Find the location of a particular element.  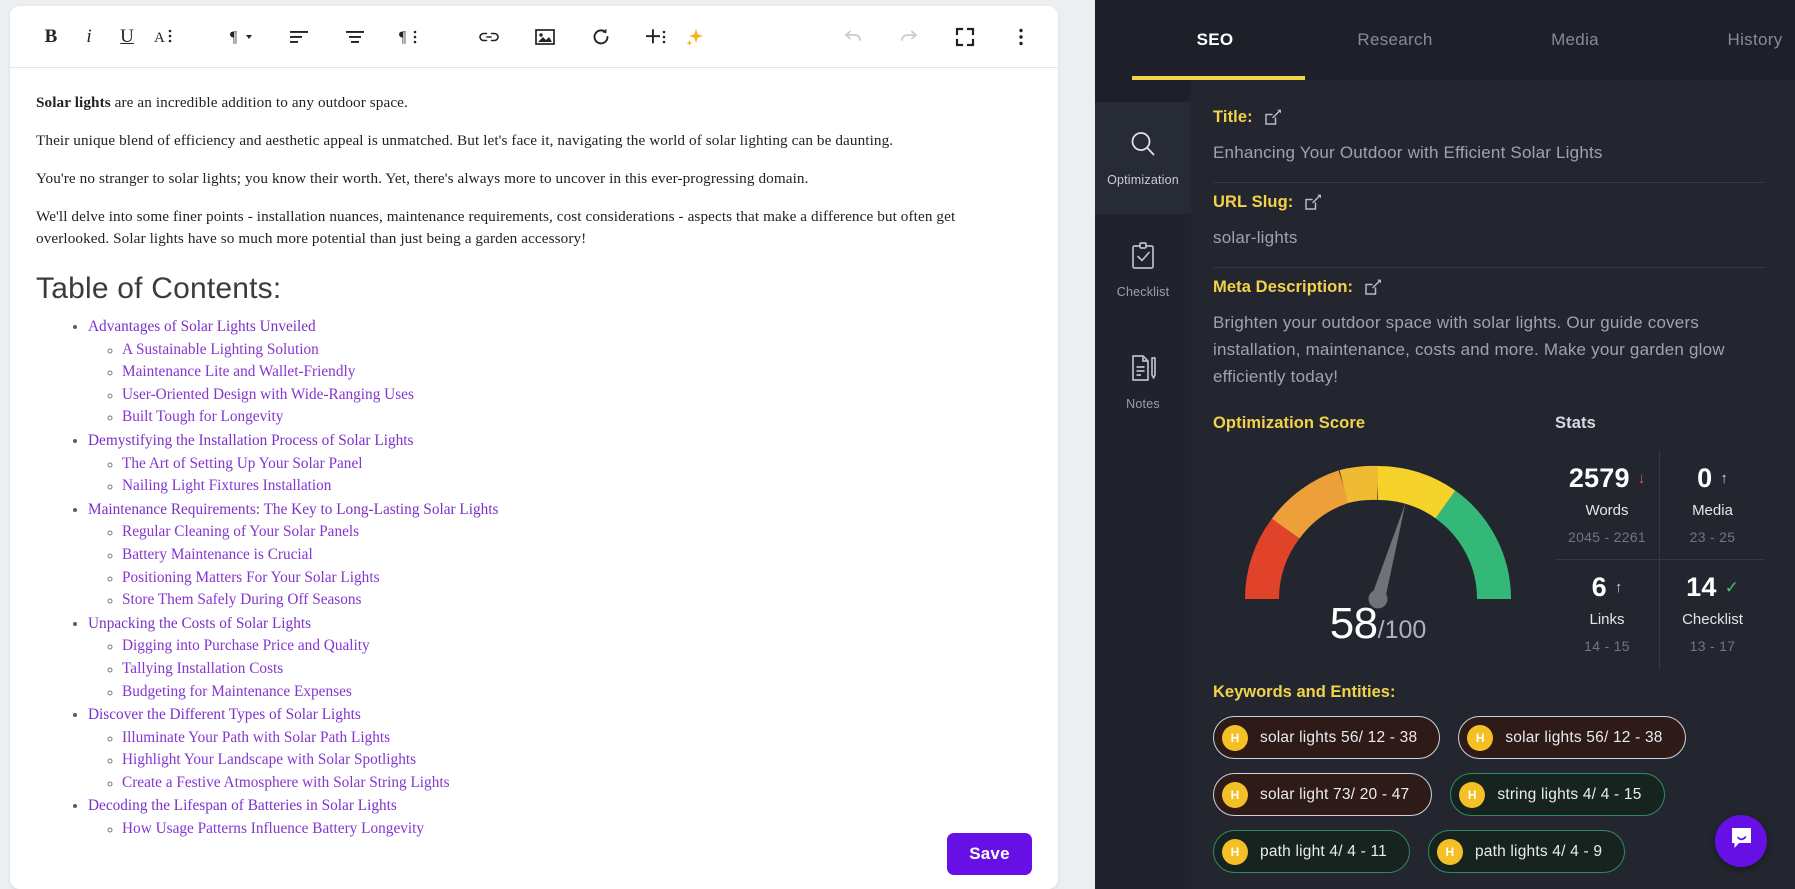

sidebar-item-optimization: Optimization is located at coordinates (1143, 158).